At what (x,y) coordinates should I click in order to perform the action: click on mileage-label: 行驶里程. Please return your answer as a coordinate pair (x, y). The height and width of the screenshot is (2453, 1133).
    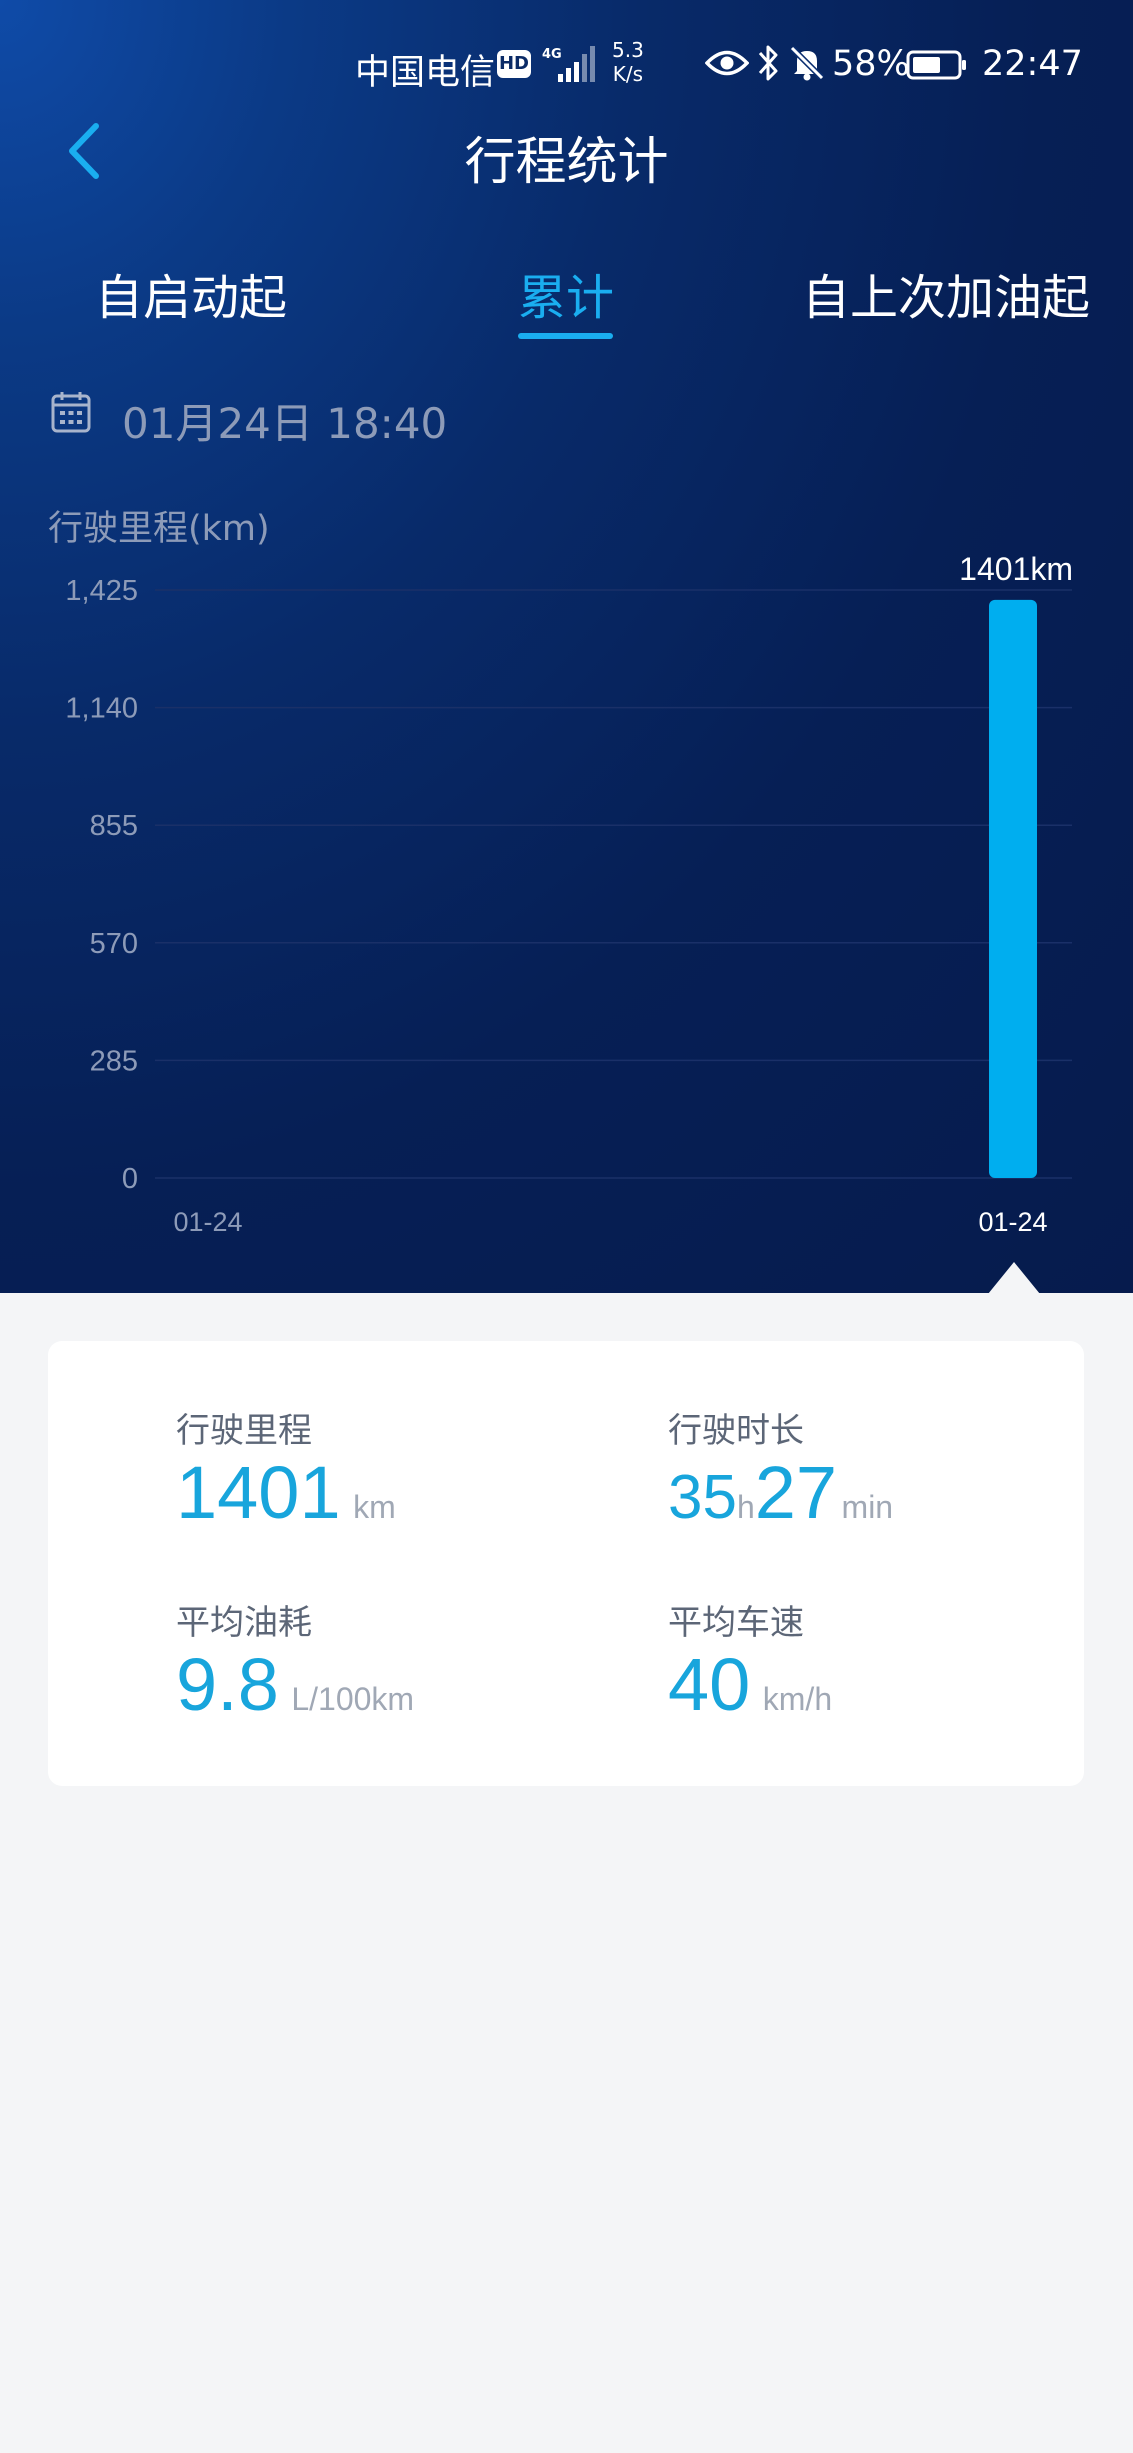
    Looking at the image, I should click on (244, 1431).